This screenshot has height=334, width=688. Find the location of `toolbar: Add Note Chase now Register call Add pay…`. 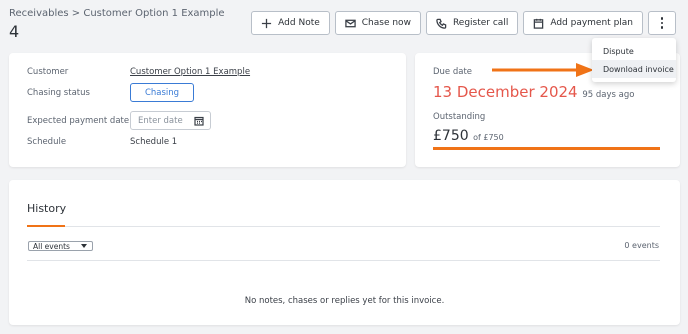

toolbar: Add Note Chase now Register call Add pay… is located at coordinates (463, 23).